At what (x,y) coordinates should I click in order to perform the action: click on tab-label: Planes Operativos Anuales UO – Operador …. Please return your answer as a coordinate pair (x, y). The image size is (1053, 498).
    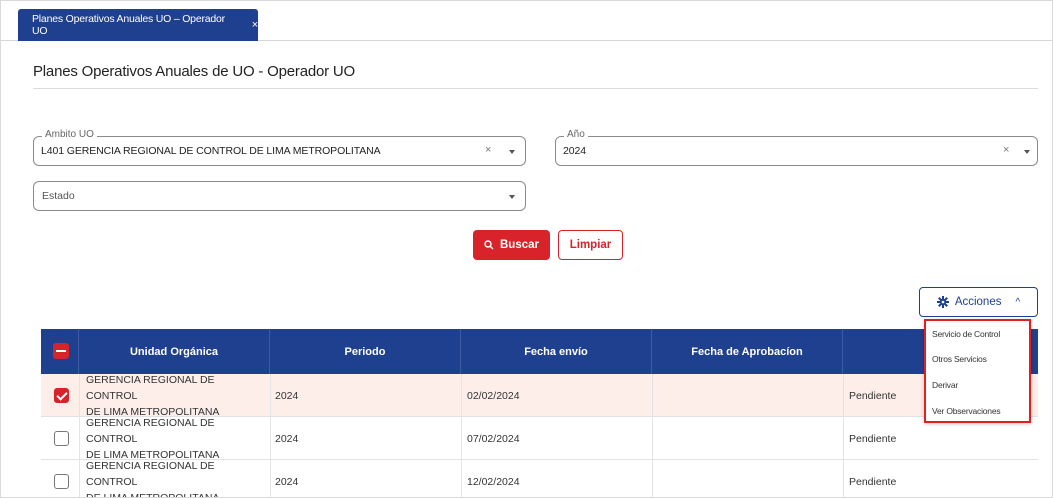
    Looking at the image, I should click on (128, 25).